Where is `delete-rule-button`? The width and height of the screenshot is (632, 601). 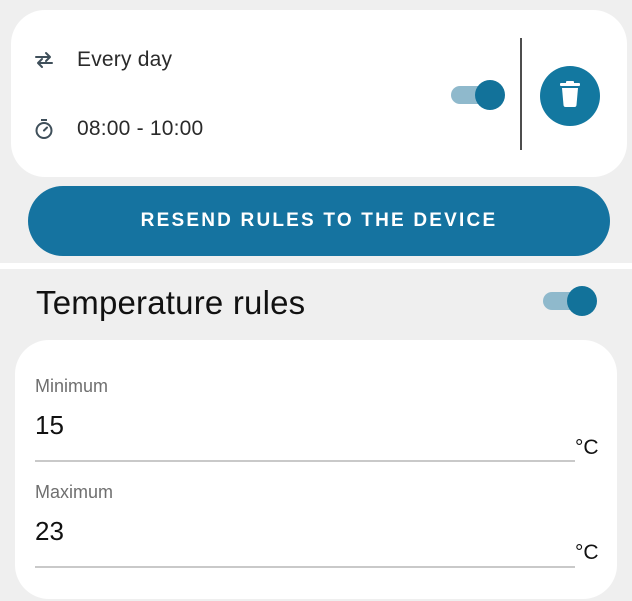 delete-rule-button is located at coordinates (570, 96).